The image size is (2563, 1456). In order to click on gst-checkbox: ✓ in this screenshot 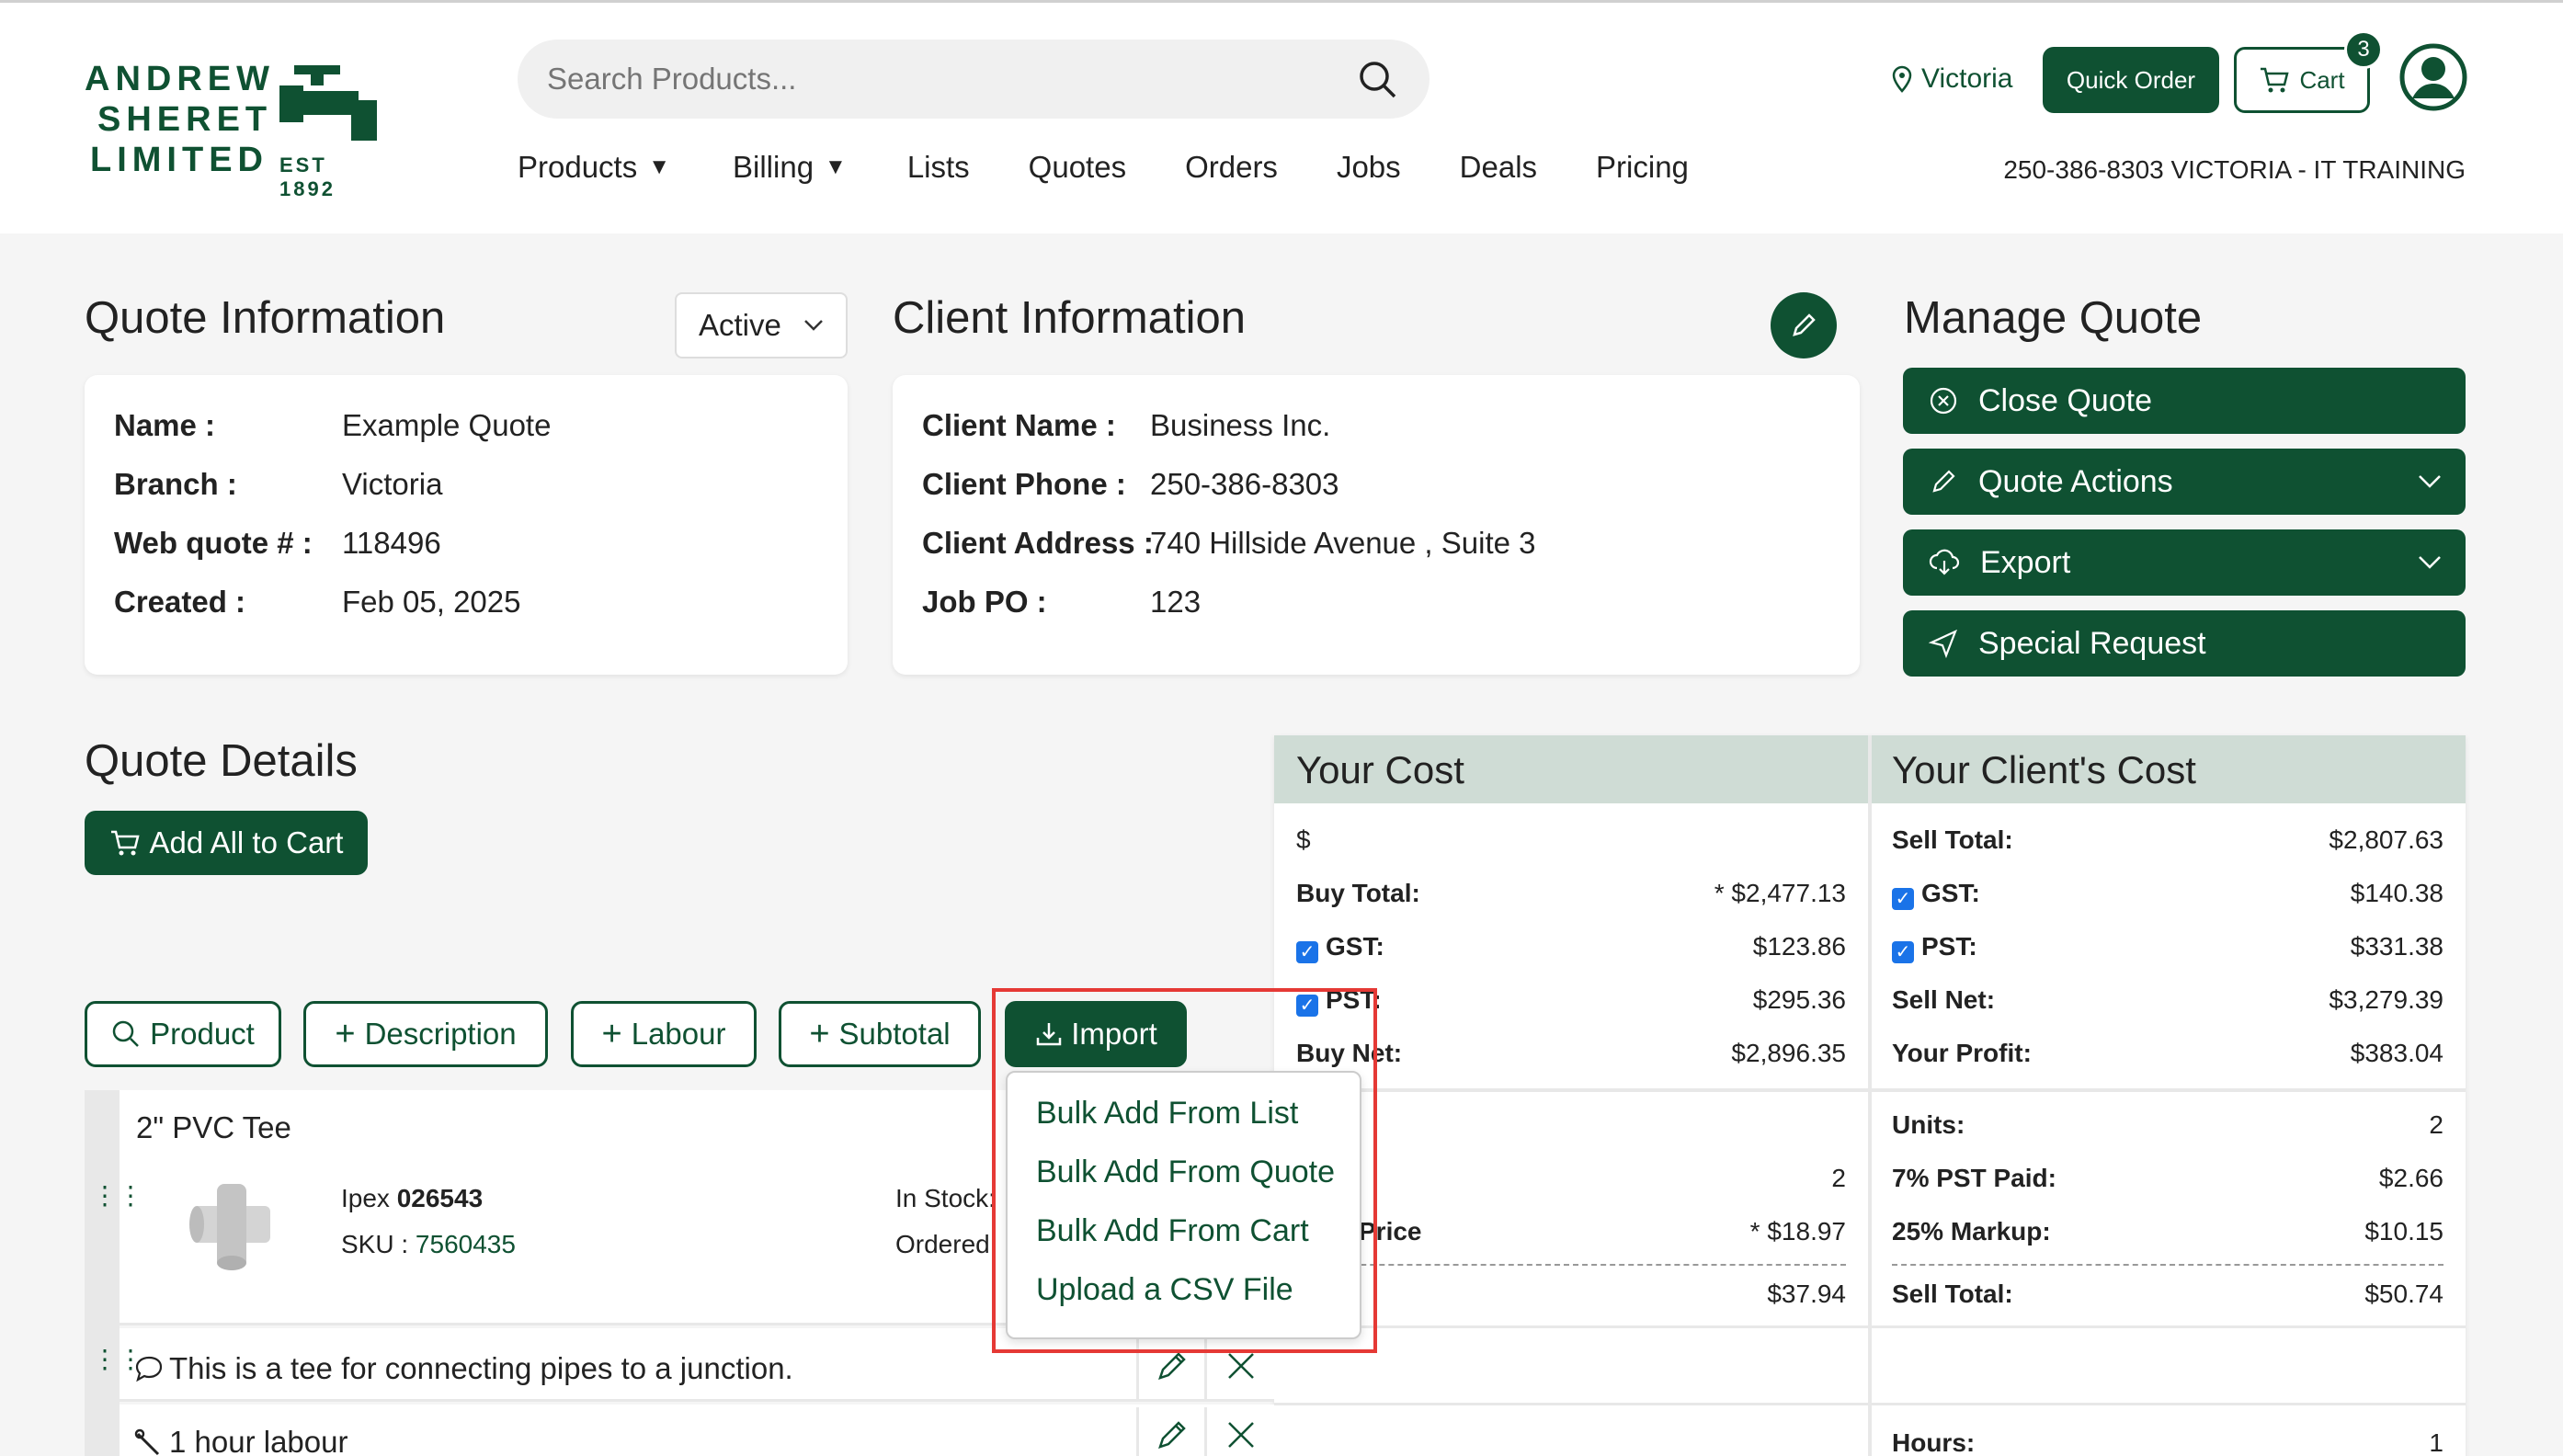, I will do `click(1307, 952)`.